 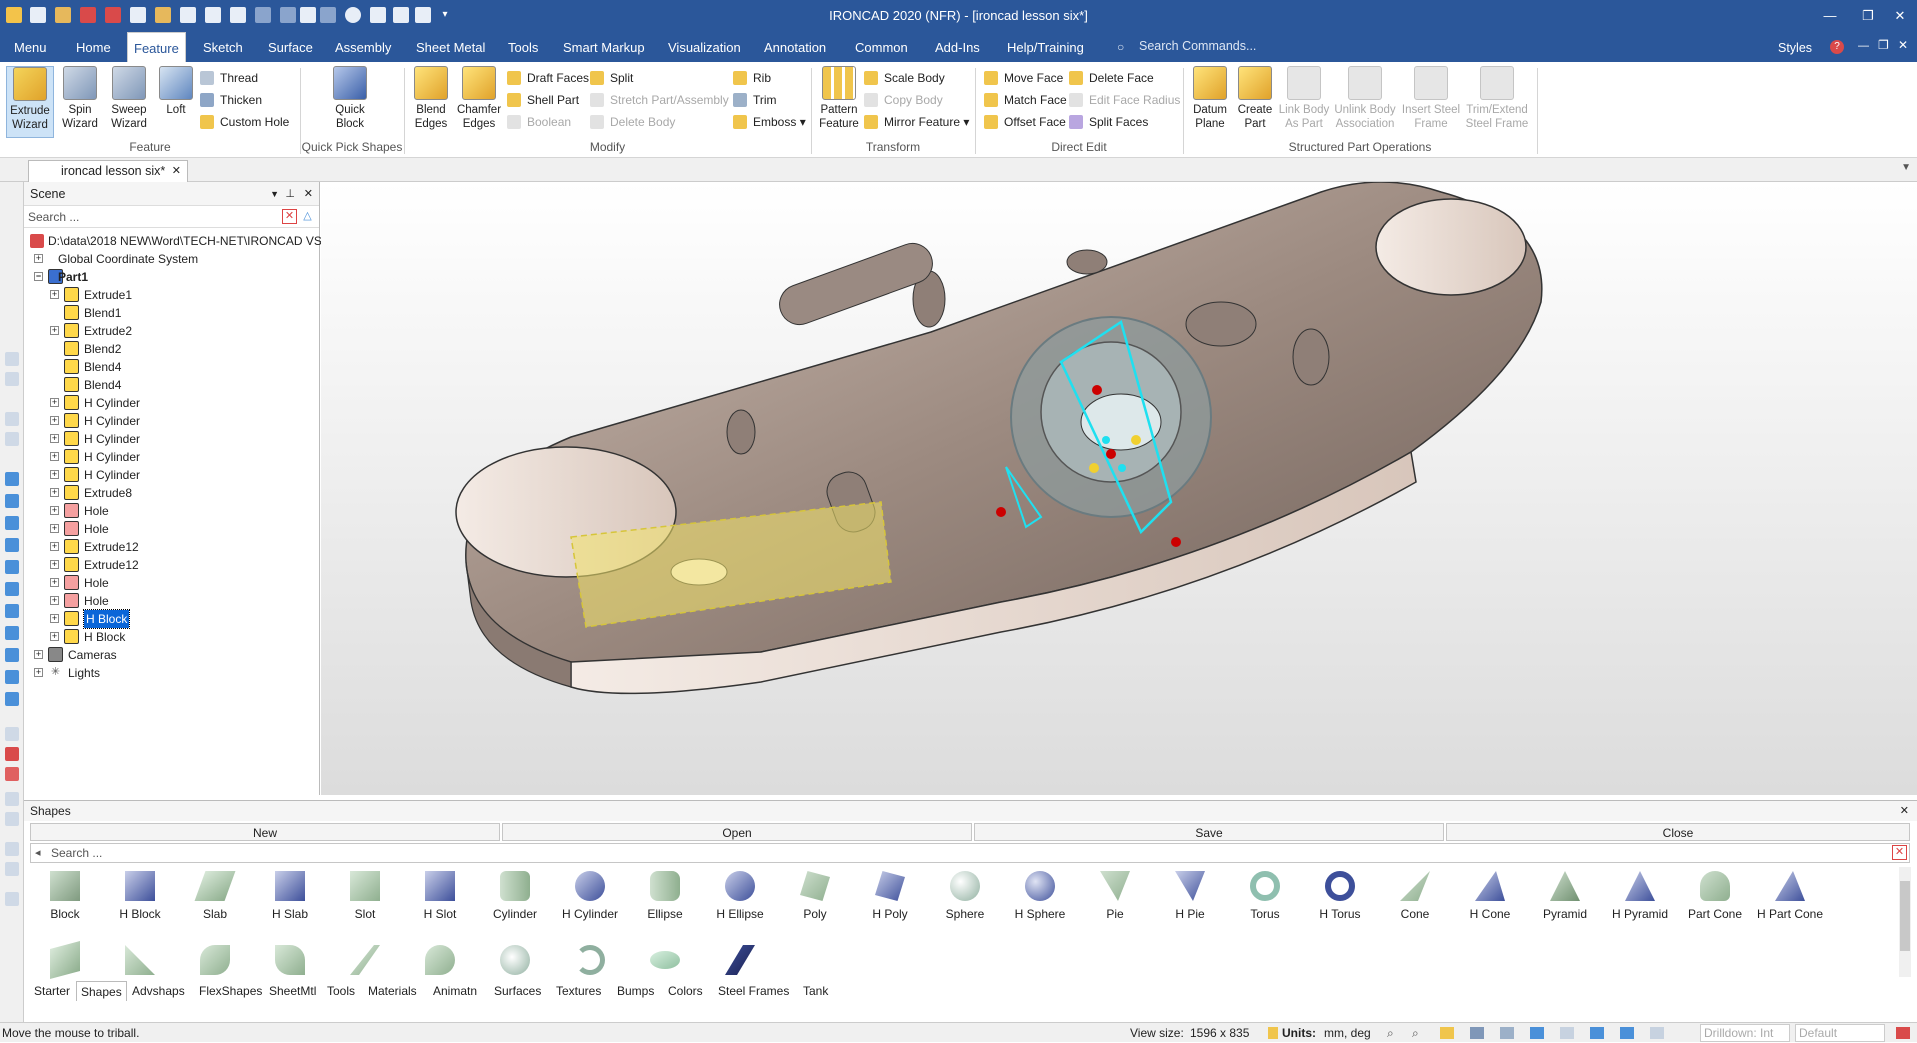 I want to click on tab-visualization: Visualization, so click(x=704, y=47).